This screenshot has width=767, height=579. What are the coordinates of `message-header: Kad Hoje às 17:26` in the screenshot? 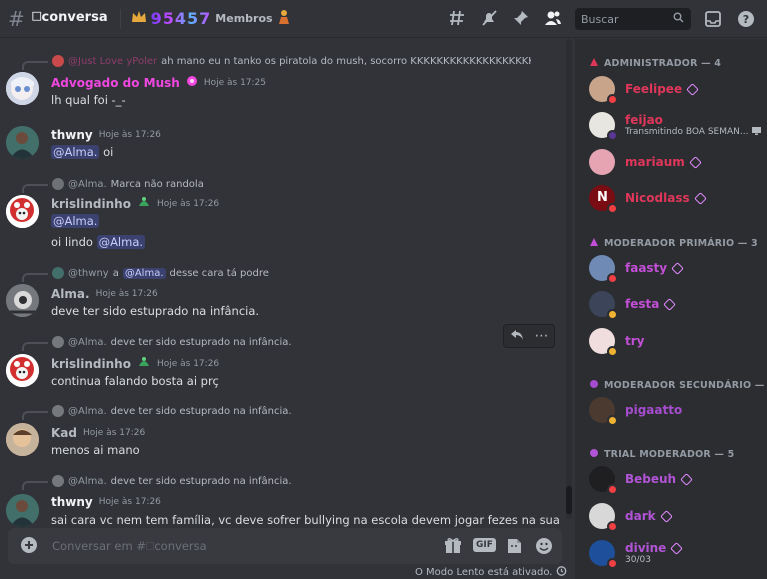 It's located at (98, 433).